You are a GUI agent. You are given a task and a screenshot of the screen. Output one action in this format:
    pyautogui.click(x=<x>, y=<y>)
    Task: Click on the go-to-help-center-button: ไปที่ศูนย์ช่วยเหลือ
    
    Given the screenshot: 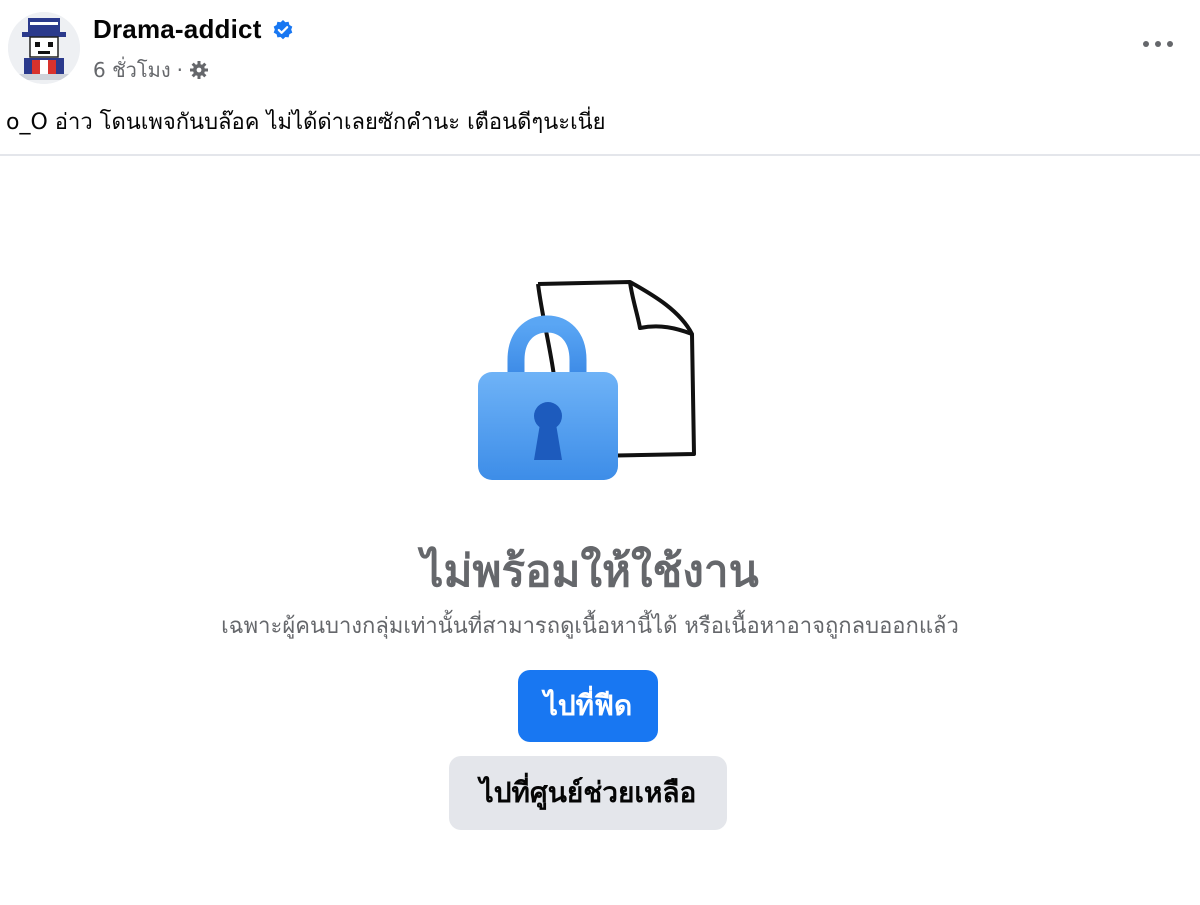 What is the action you would take?
    pyautogui.click(x=588, y=793)
    